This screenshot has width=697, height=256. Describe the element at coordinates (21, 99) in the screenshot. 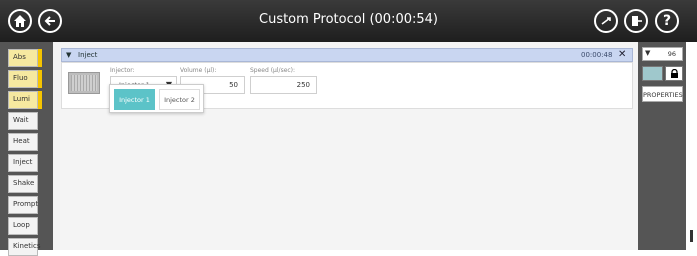

I see `sidebar-item-label: Lumi` at that location.